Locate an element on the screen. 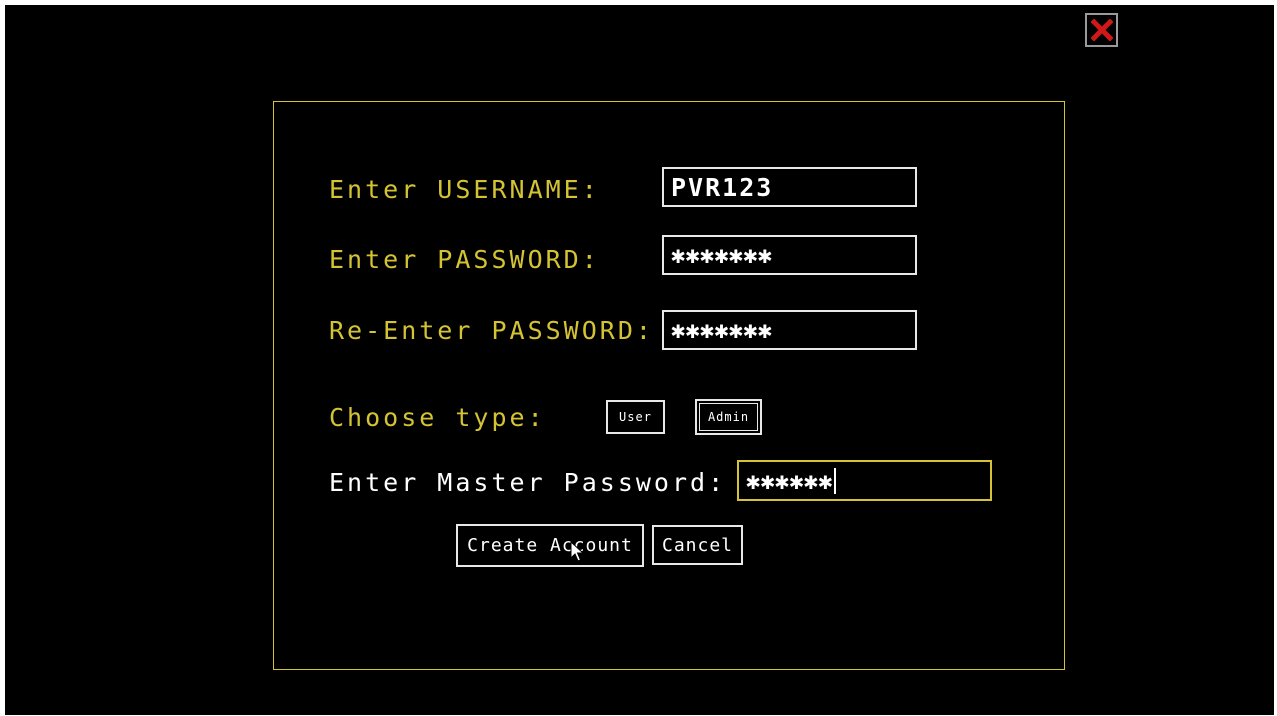 The height and width of the screenshot is (716, 1277). username-field: PVR123 is located at coordinates (789, 187).